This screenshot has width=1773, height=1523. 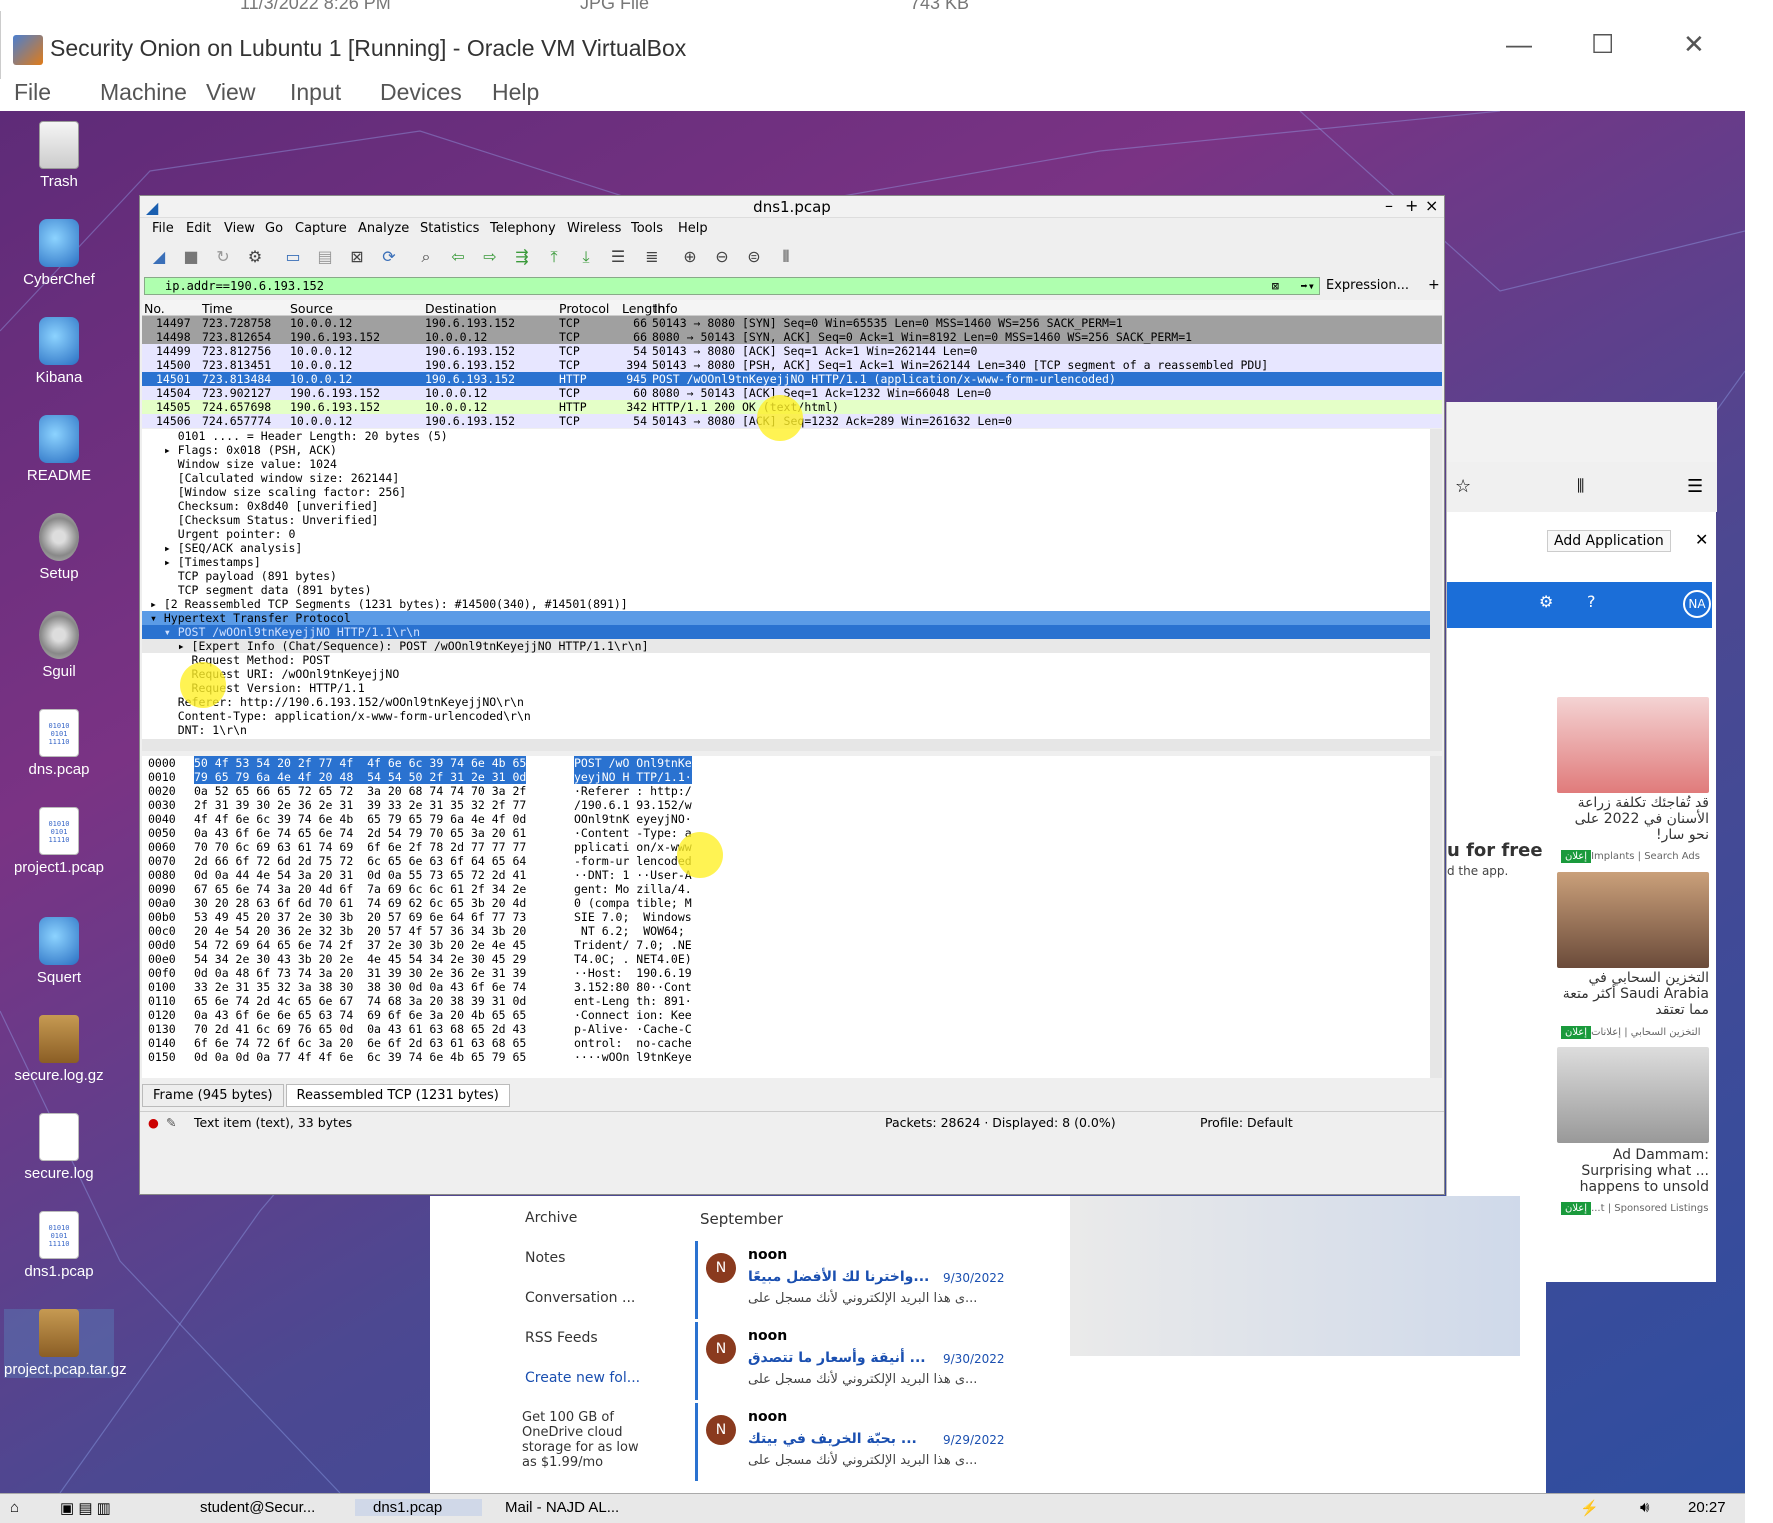 I want to click on col-protocol: Protocol, so click(x=584, y=308).